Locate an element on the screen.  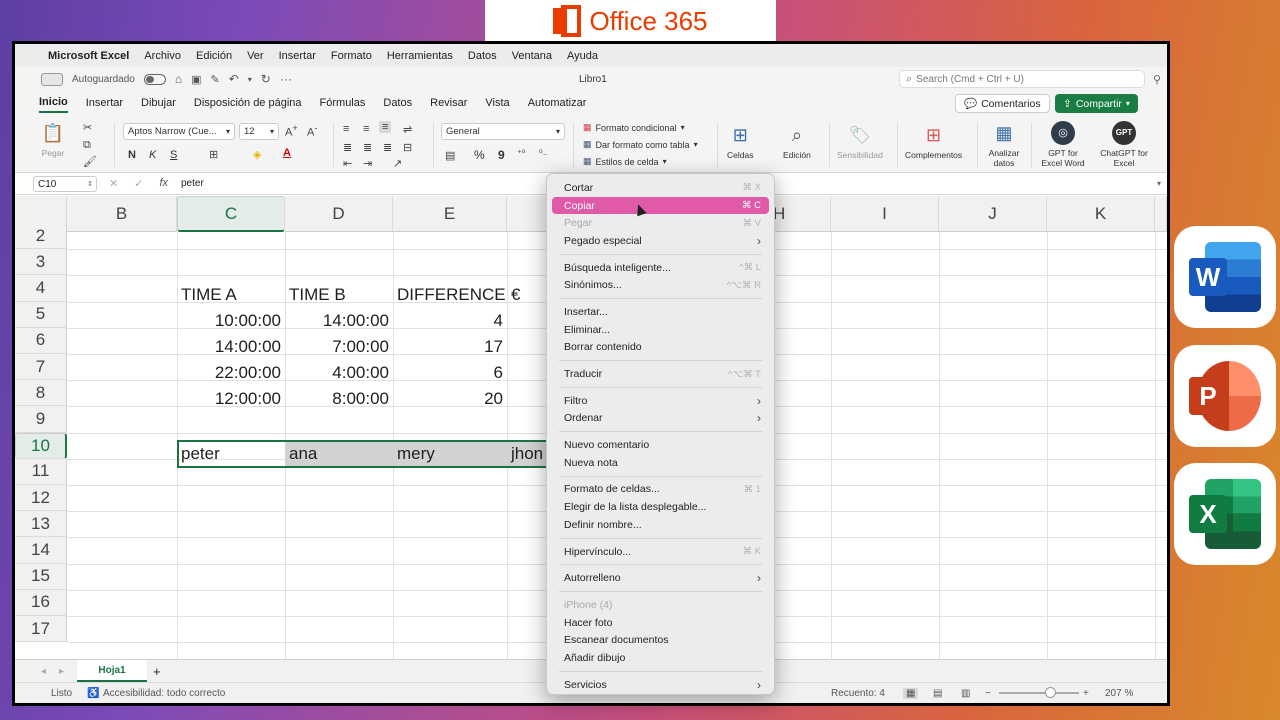
cell-c8: 12:00:00 is located at coordinates (231, 399).